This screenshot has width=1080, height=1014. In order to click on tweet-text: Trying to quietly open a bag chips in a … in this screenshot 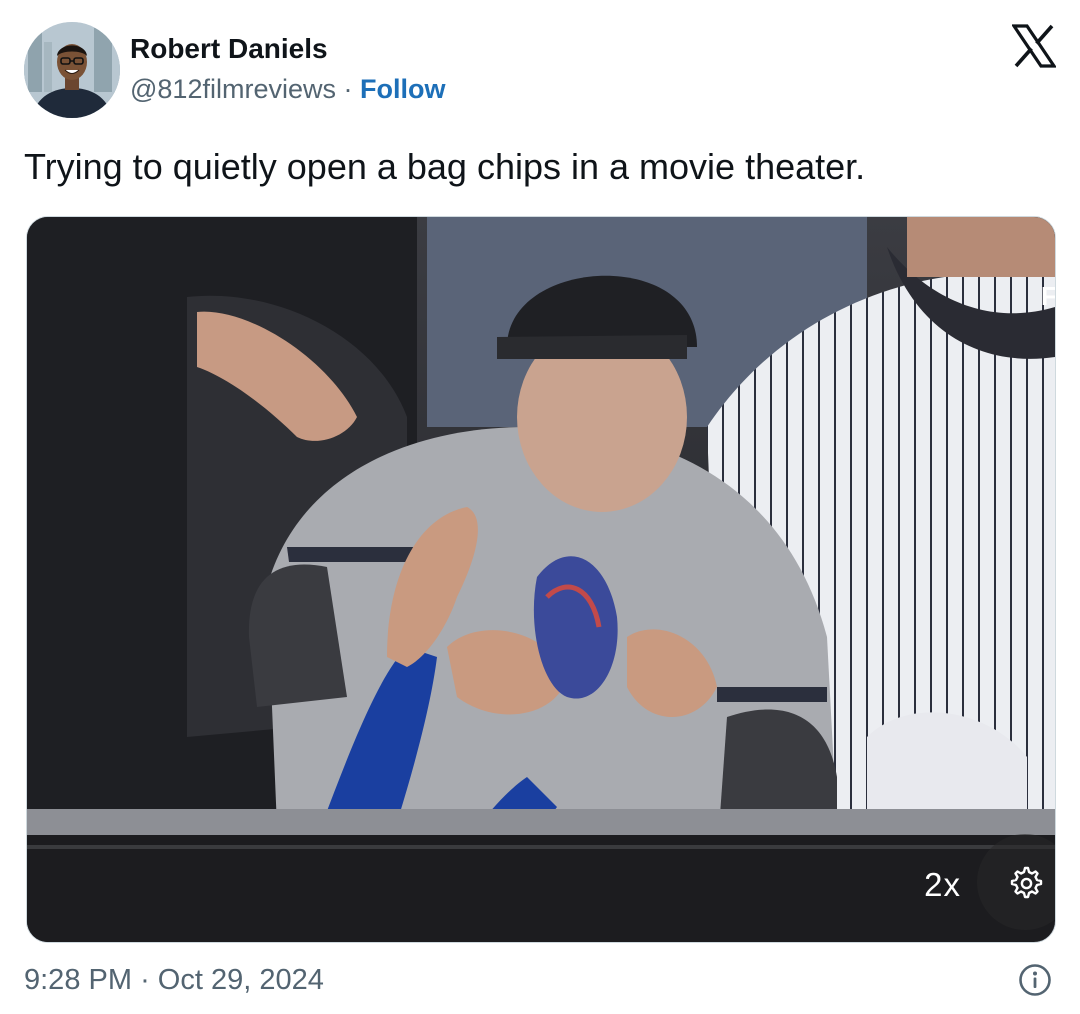, I will do `click(445, 166)`.